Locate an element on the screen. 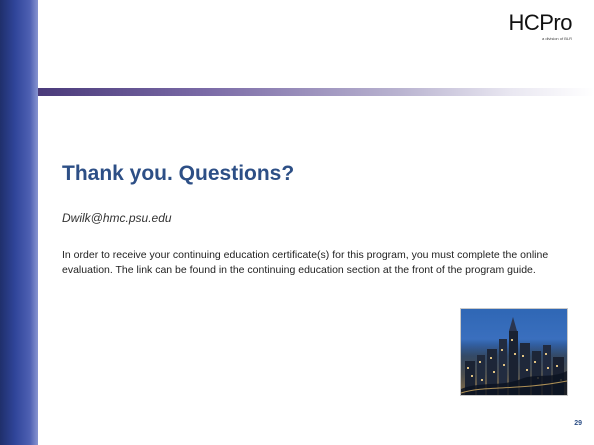  slide-title: Thank you. Questions? is located at coordinates (178, 173).